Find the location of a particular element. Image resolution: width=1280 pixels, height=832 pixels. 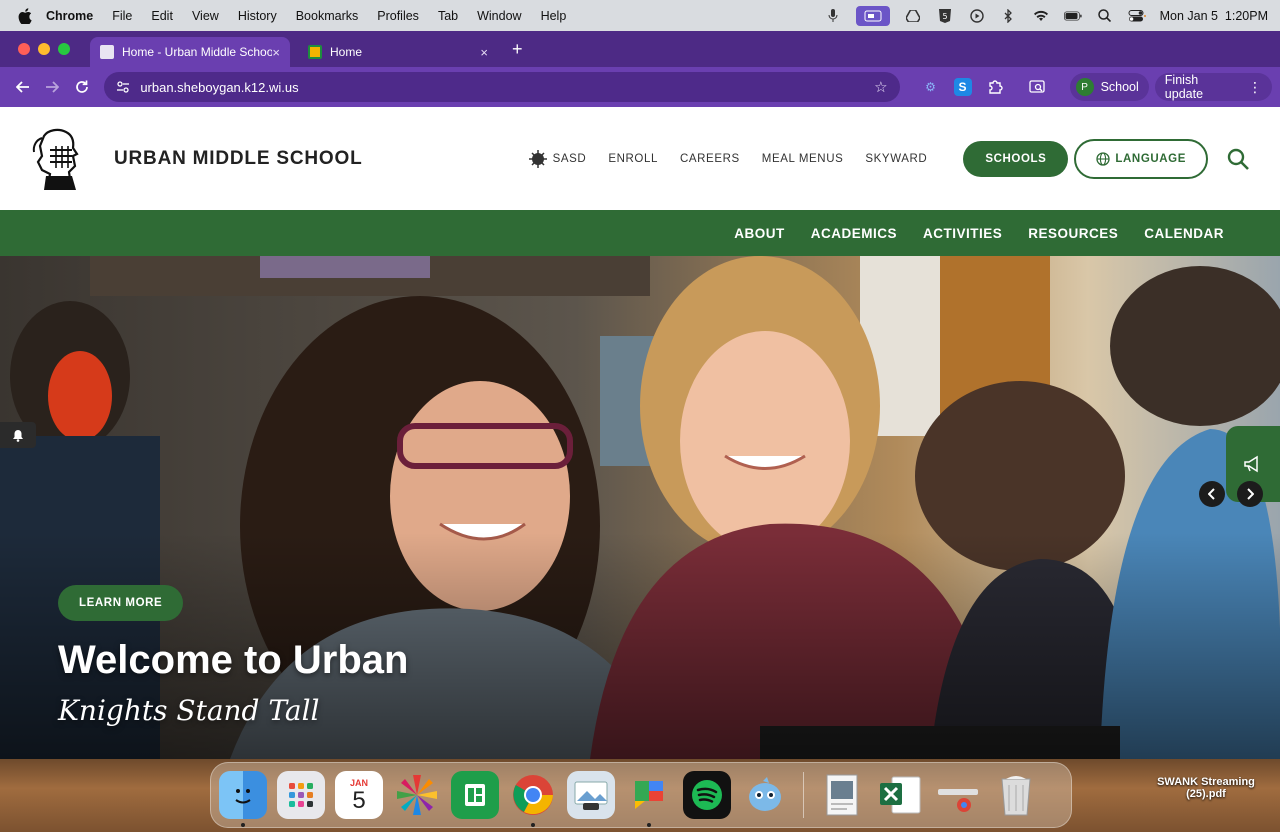

new-tab-button: + is located at coordinates (517, 49).